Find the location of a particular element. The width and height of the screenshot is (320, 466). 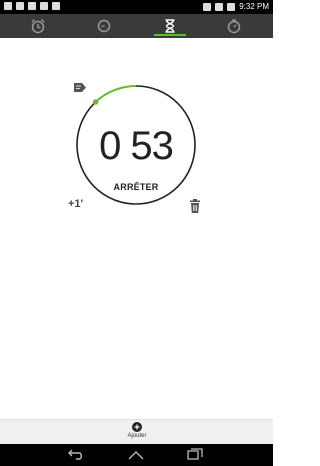

navigation-bar is located at coordinates (136, 455).